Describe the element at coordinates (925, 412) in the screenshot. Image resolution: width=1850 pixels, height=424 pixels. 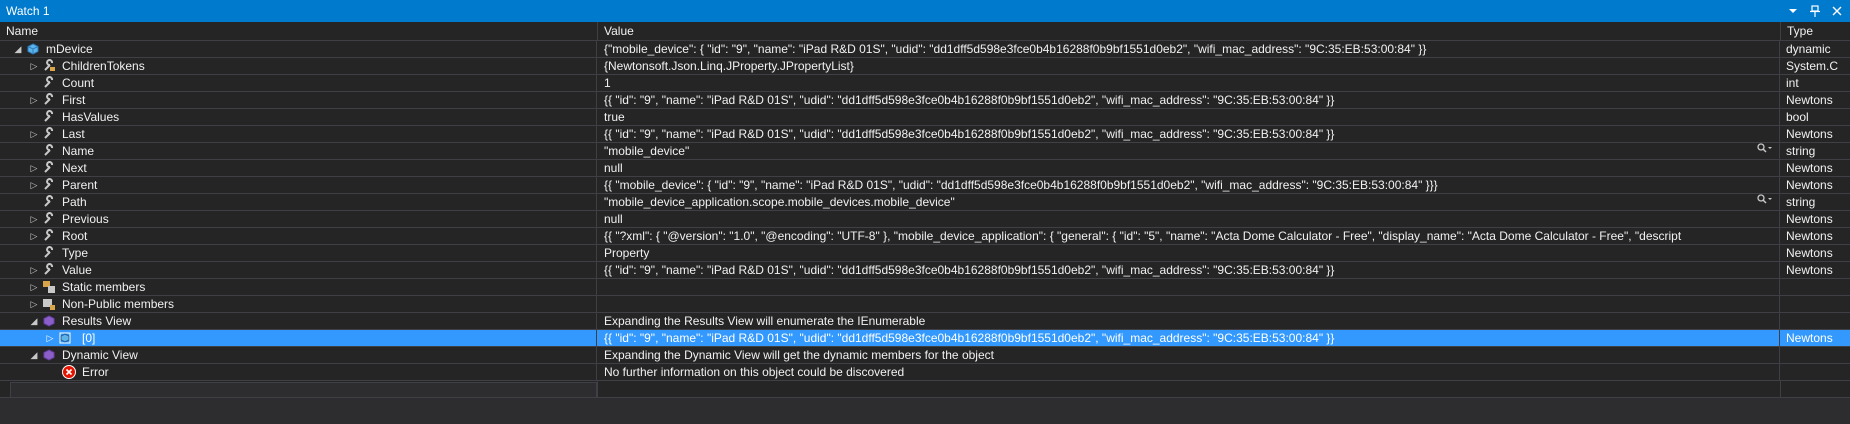
I see `empty-area` at that location.